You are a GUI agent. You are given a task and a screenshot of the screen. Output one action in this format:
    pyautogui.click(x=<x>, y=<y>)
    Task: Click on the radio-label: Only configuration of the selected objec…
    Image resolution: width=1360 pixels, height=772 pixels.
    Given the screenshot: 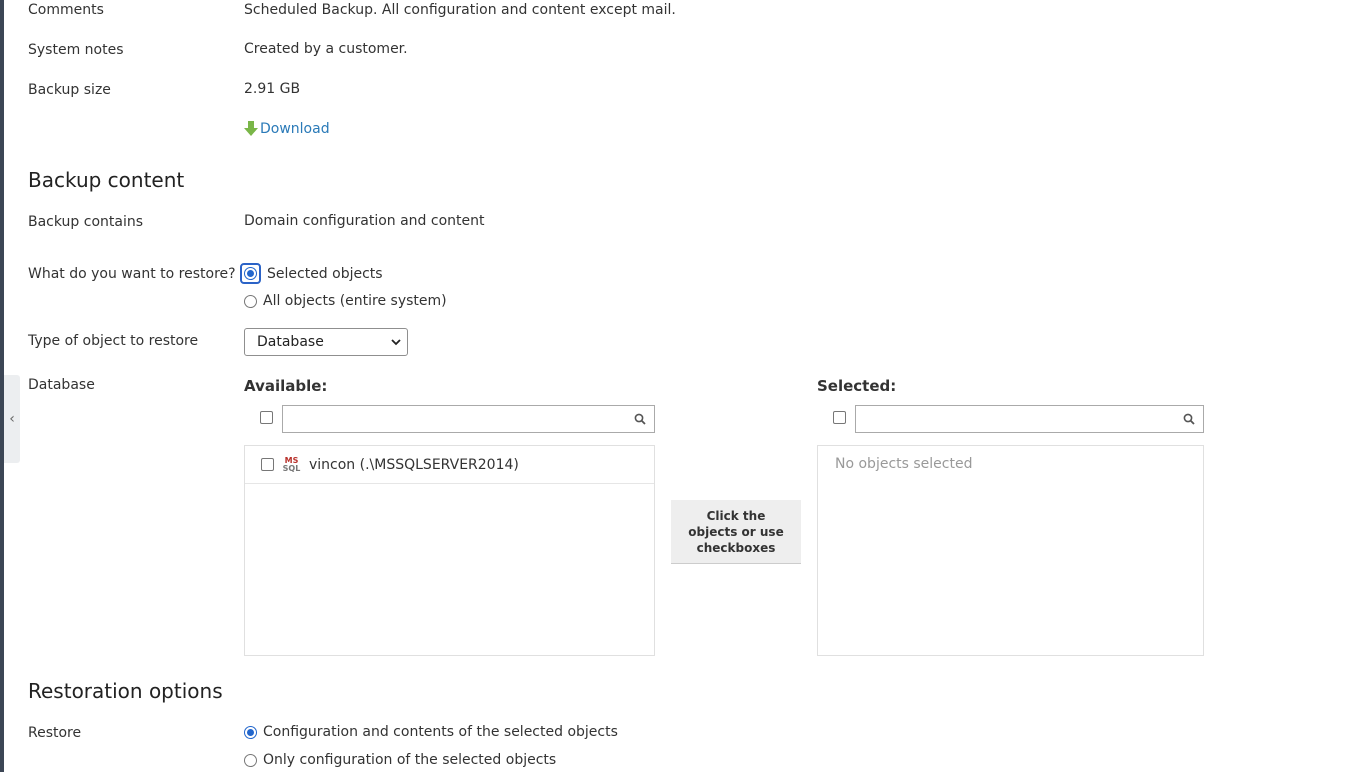 What is the action you would take?
    pyautogui.click(x=410, y=760)
    